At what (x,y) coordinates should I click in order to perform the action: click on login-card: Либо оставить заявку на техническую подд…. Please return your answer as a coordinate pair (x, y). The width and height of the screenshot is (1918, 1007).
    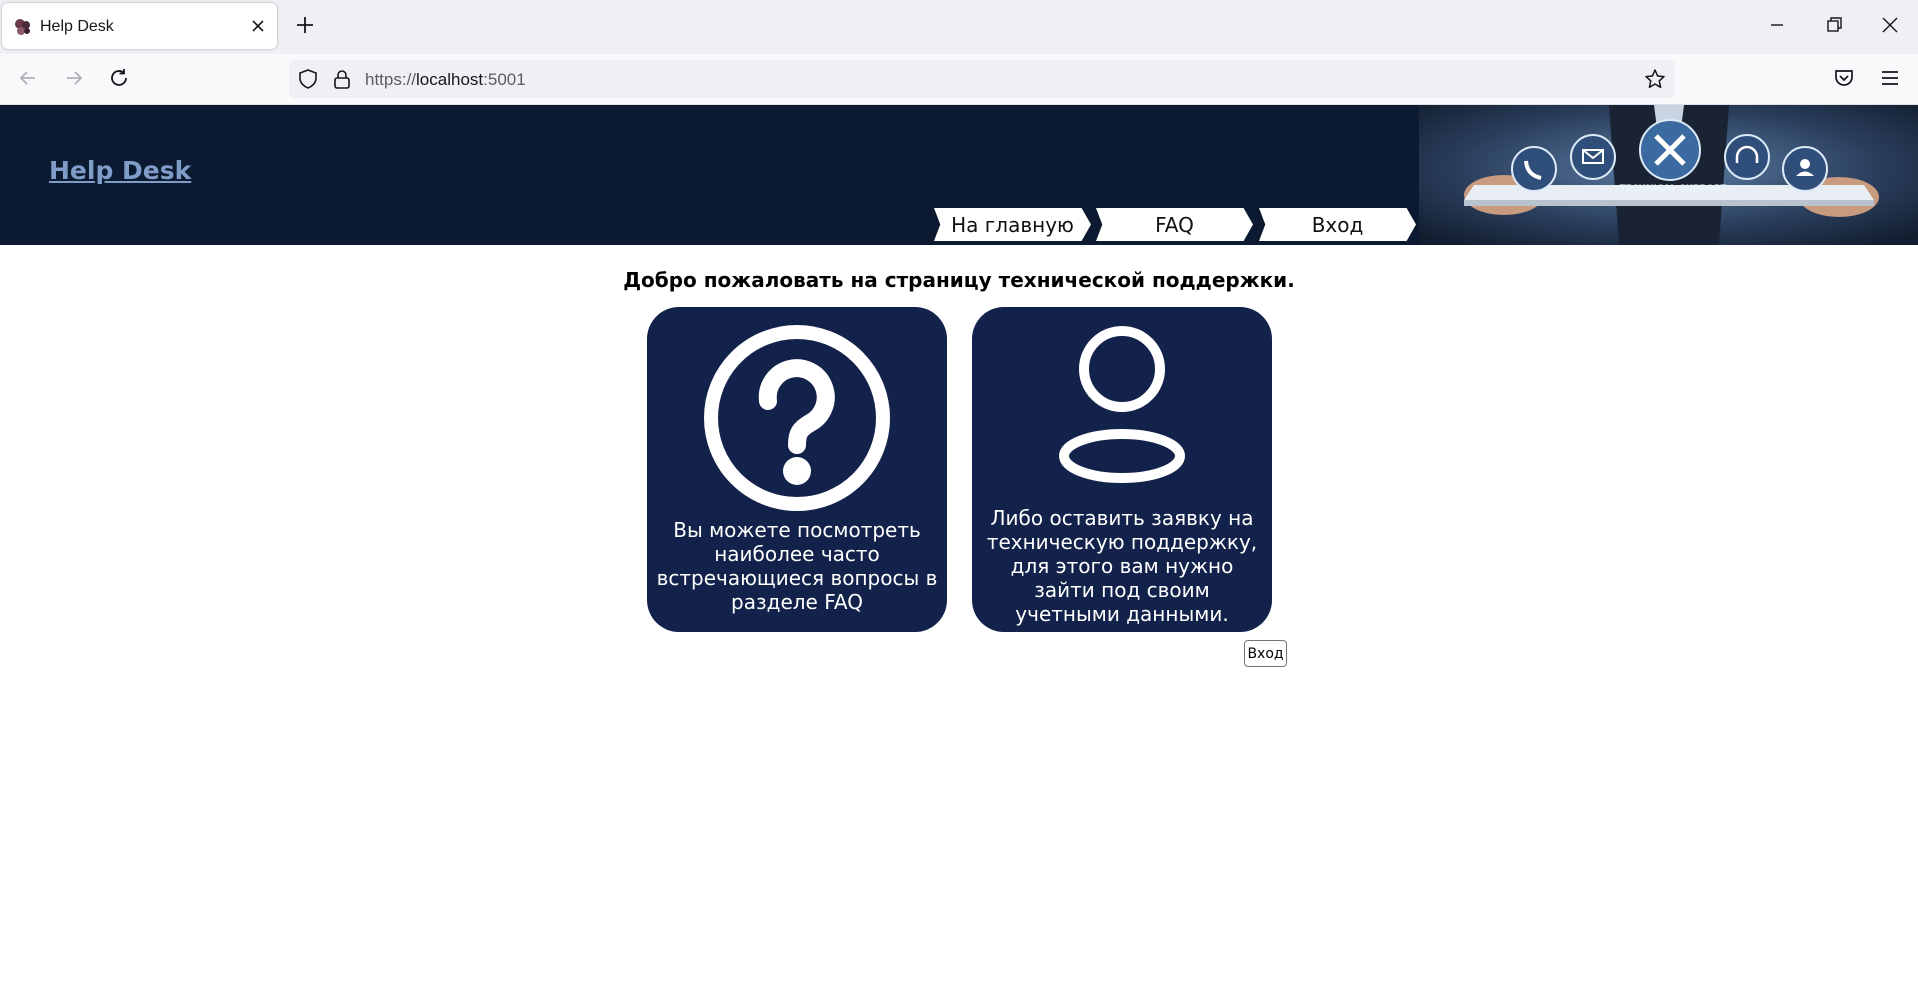
    Looking at the image, I should click on (1122, 469).